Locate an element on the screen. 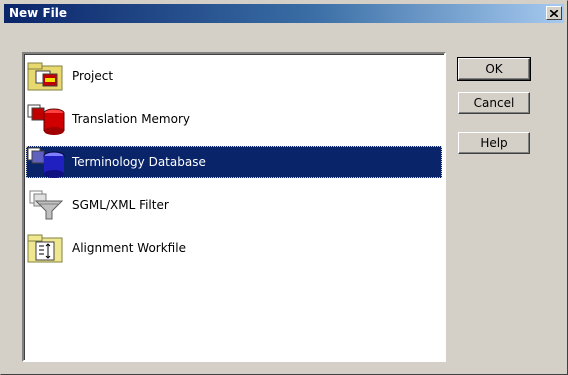 The height and width of the screenshot is (375, 568). close-button is located at coordinates (554, 13).